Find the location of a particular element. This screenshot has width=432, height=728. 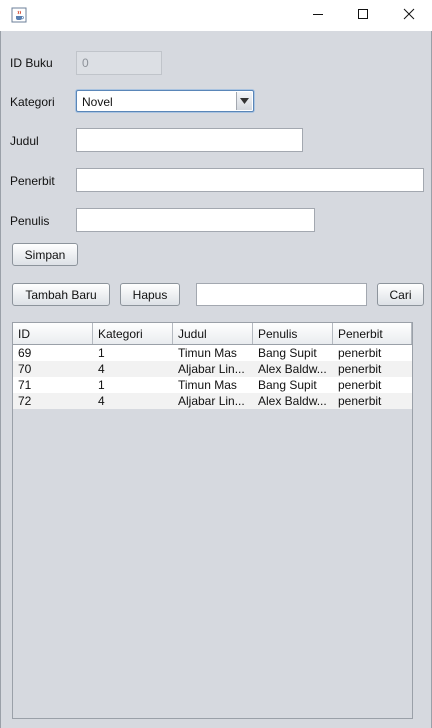

column-header-judul: Judul is located at coordinates (213, 333).